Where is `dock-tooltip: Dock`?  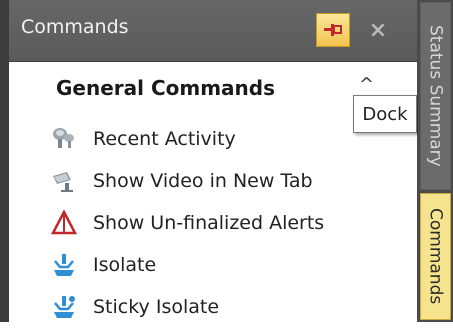 dock-tooltip: Dock is located at coordinates (385, 114).